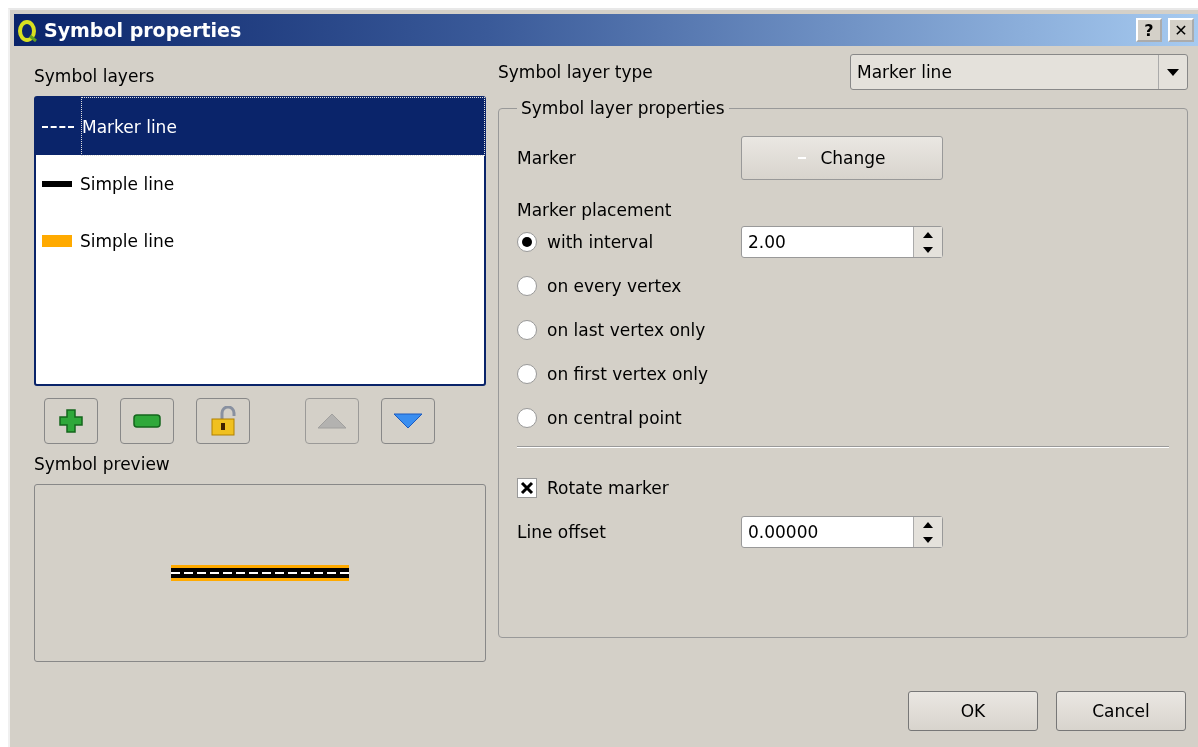 The image size is (1198, 747). What do you see at coordinates (623, 108) in the screenshot?
I see `group-title: Symbol layer properties` at bounding box center [623, 108].